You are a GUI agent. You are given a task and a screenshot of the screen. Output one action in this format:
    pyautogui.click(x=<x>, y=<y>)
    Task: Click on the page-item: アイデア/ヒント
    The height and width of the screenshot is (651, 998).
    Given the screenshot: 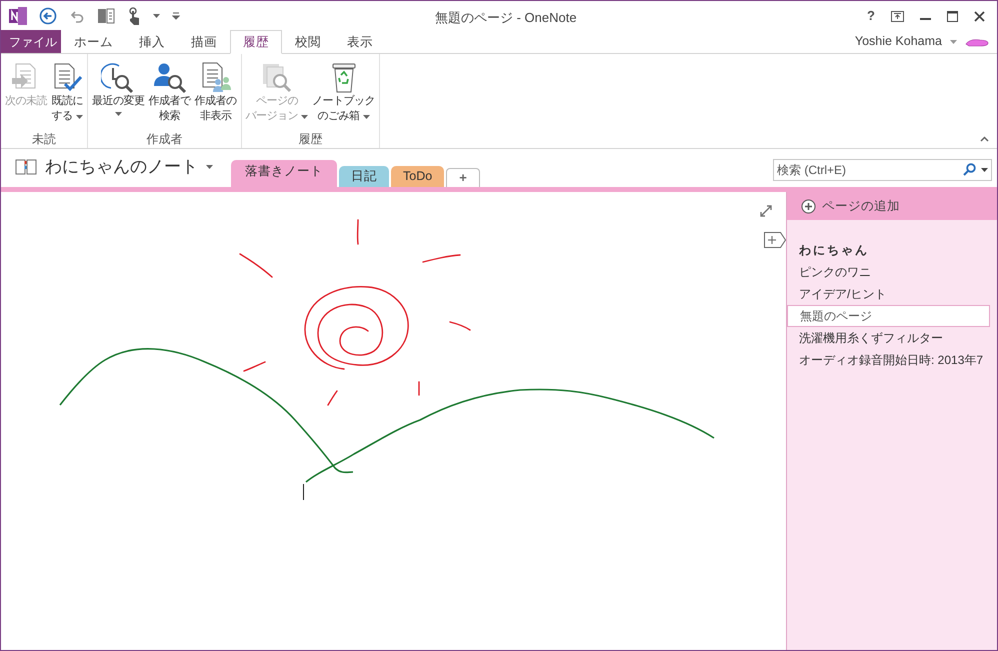 What is the action you would take?
    pyautogui.click(x=892, y=294)
    